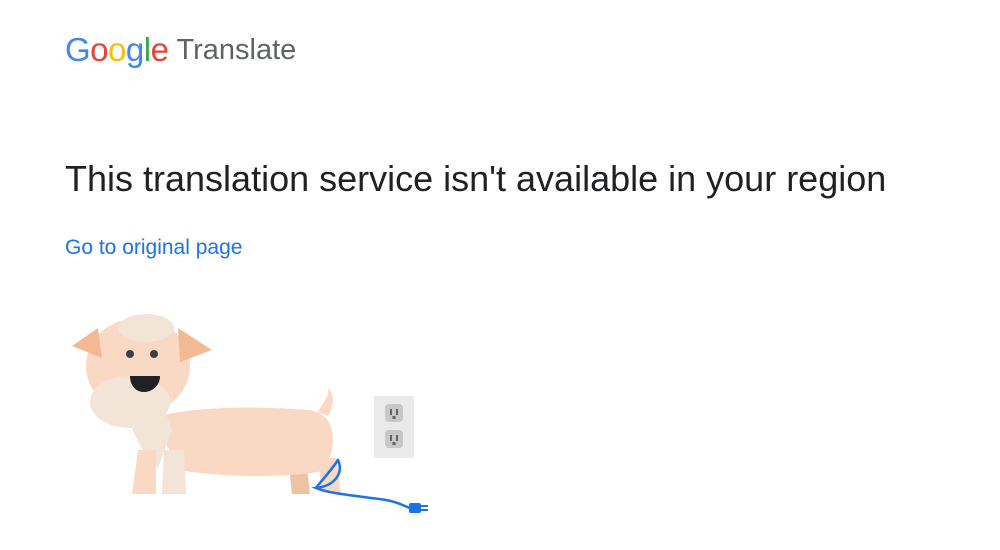  I want to click on unavailable-illustration, so click(250, 413).